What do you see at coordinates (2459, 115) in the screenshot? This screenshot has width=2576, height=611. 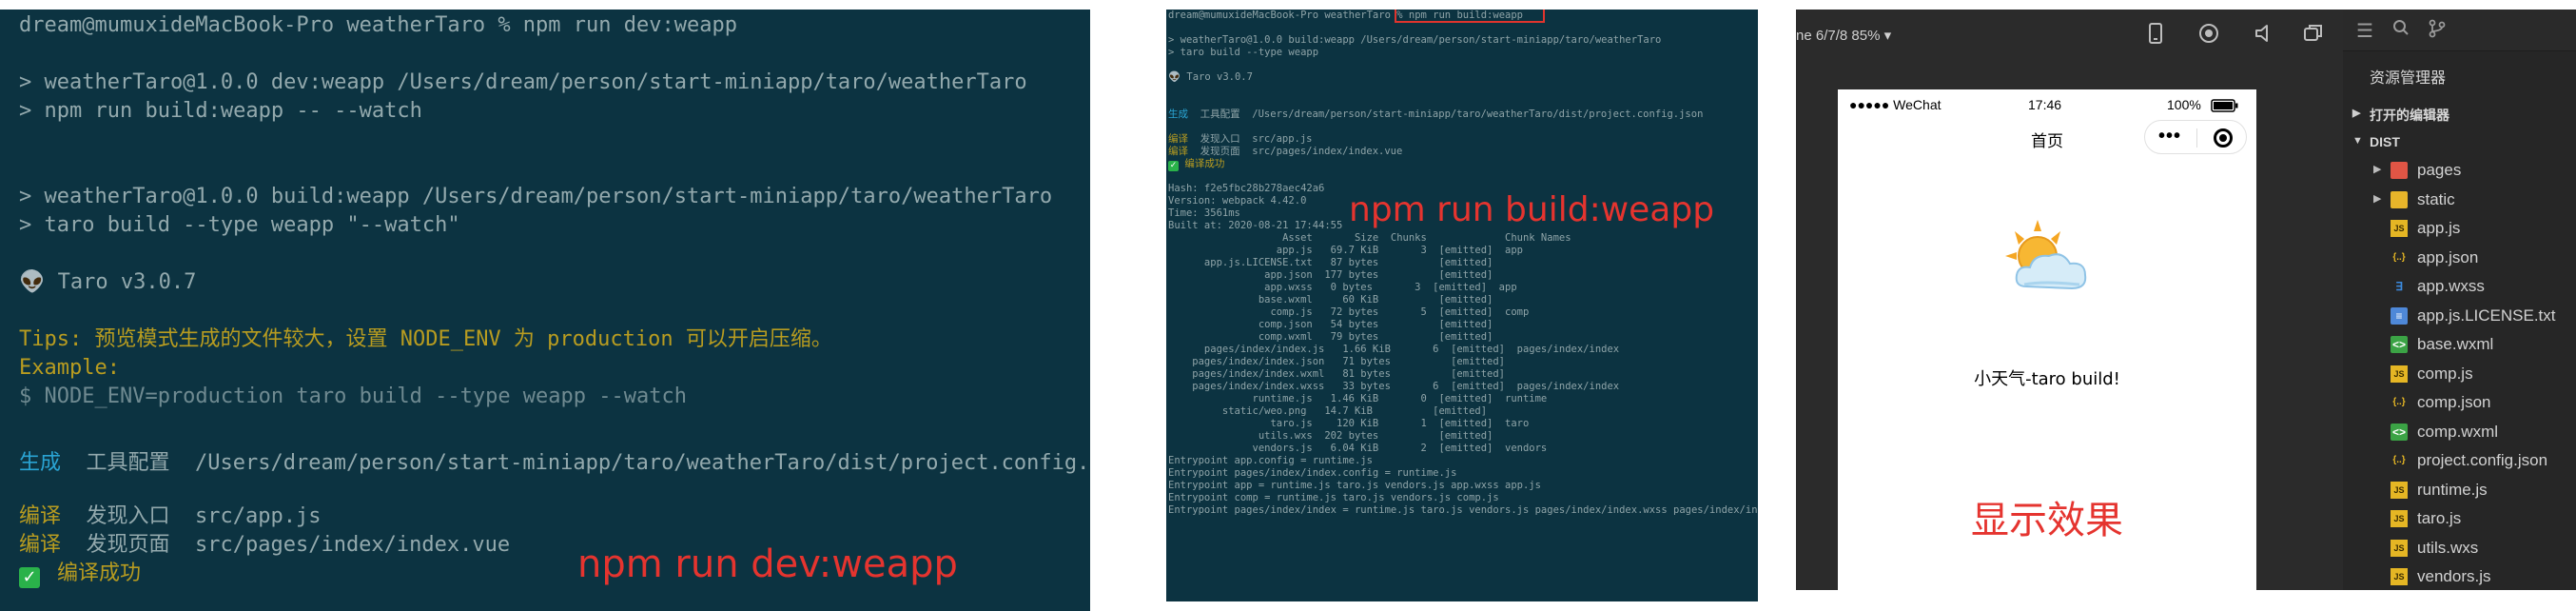 I see `section-open-editors: ▶ 打开的编辑器` at bounding box center [2459, 115].